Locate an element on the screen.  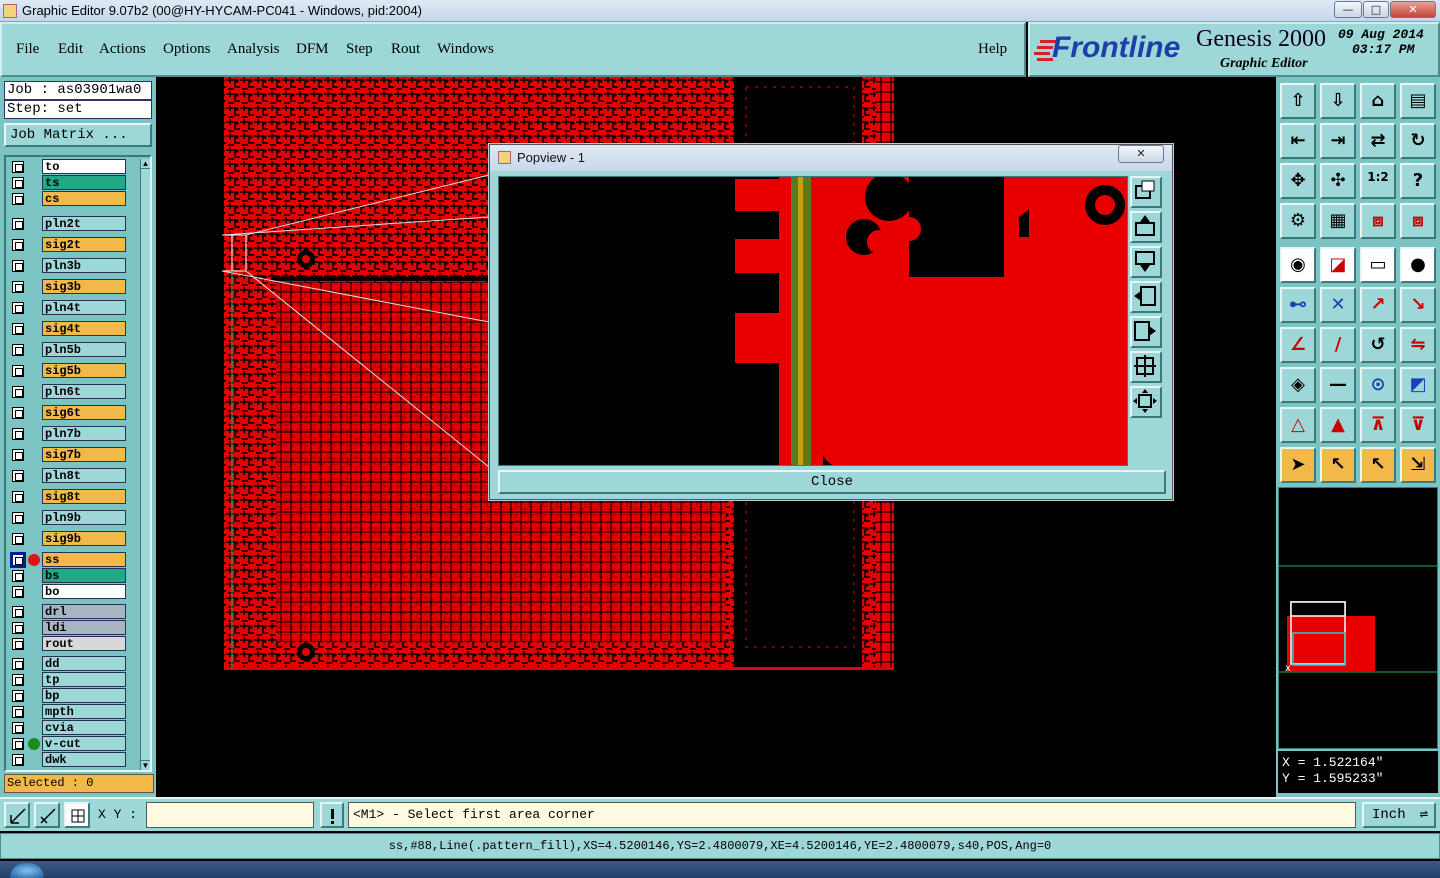
popview-close-button: Close is located at coordinates (832, 482).